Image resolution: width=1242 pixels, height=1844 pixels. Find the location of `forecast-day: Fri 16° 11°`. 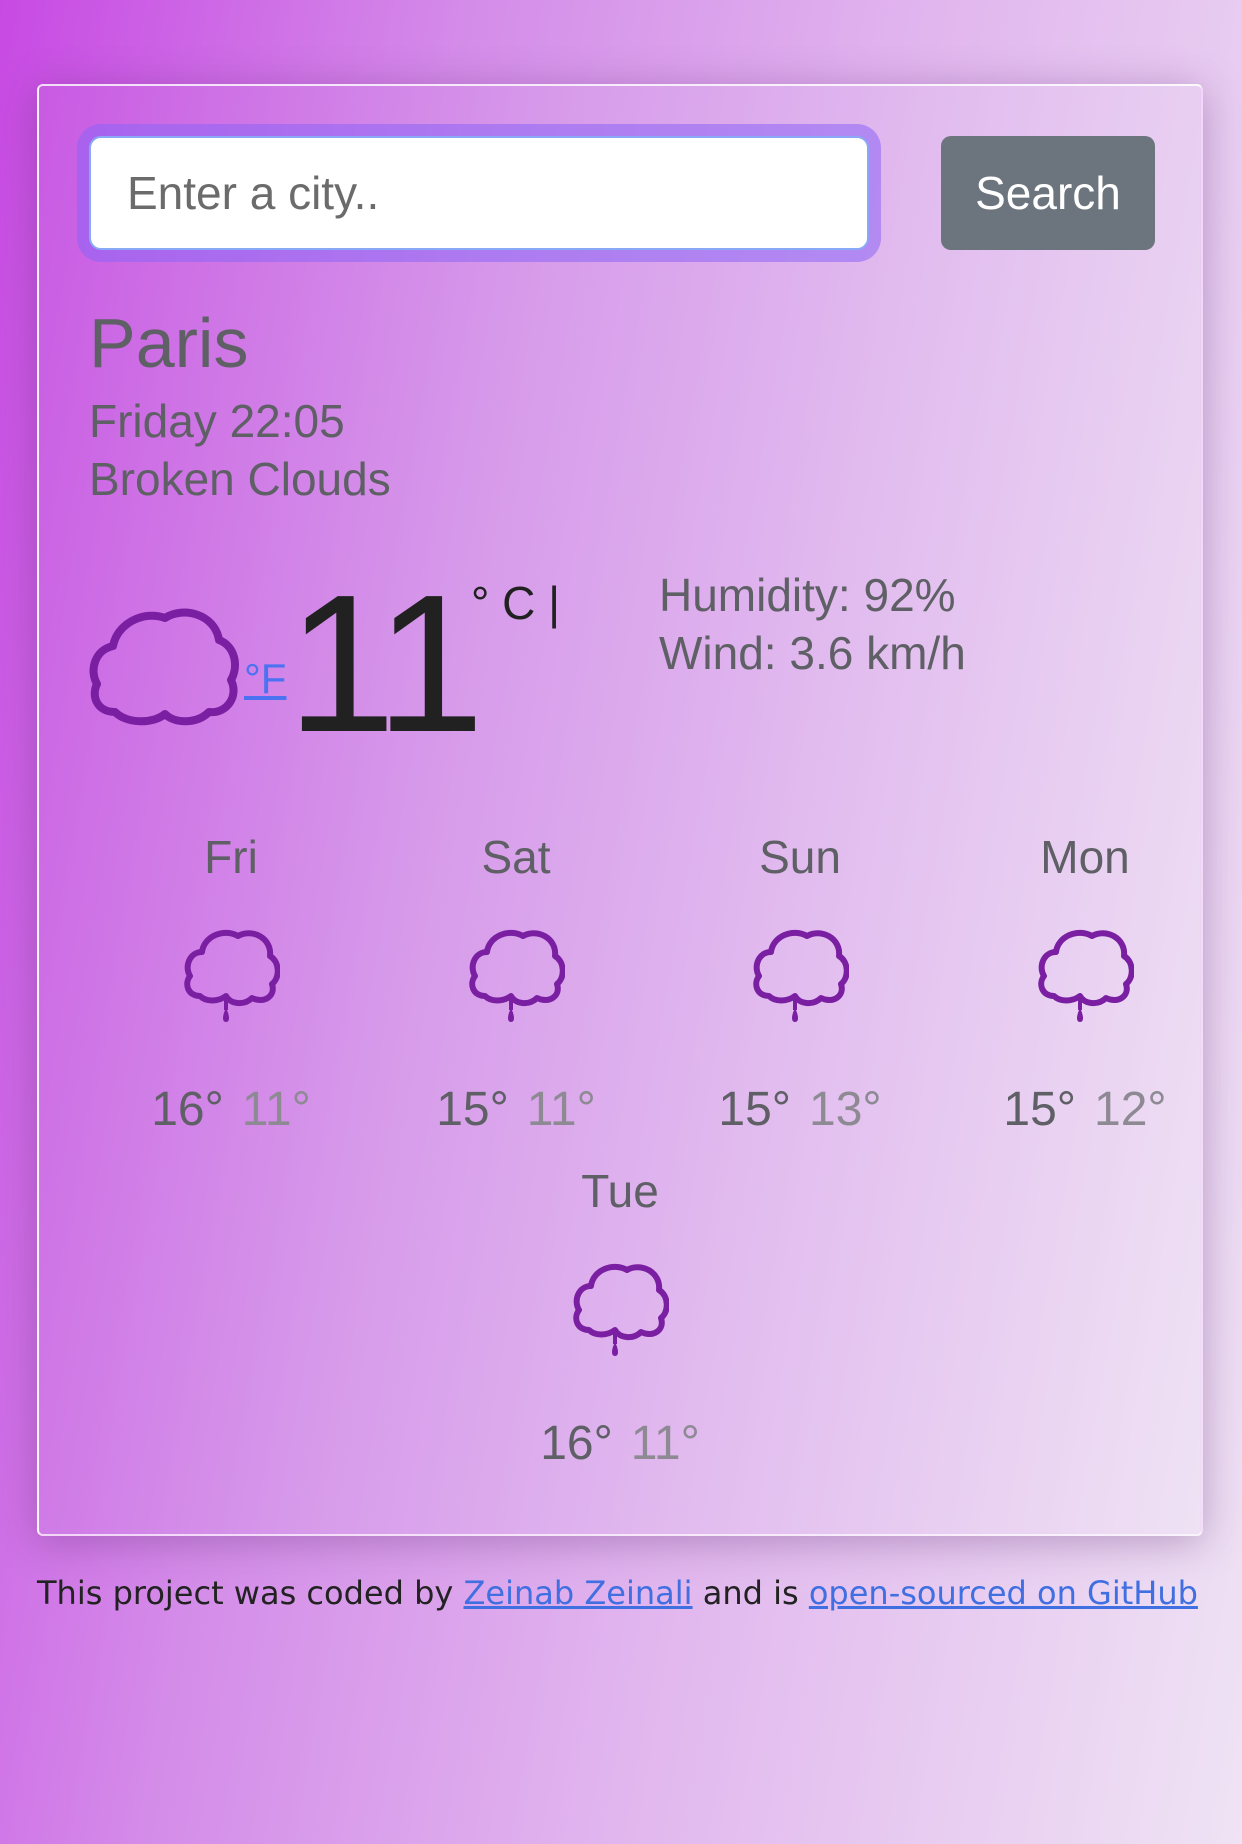

forecast-day: Fri 16° 11° is located at coordinates (231, 984).